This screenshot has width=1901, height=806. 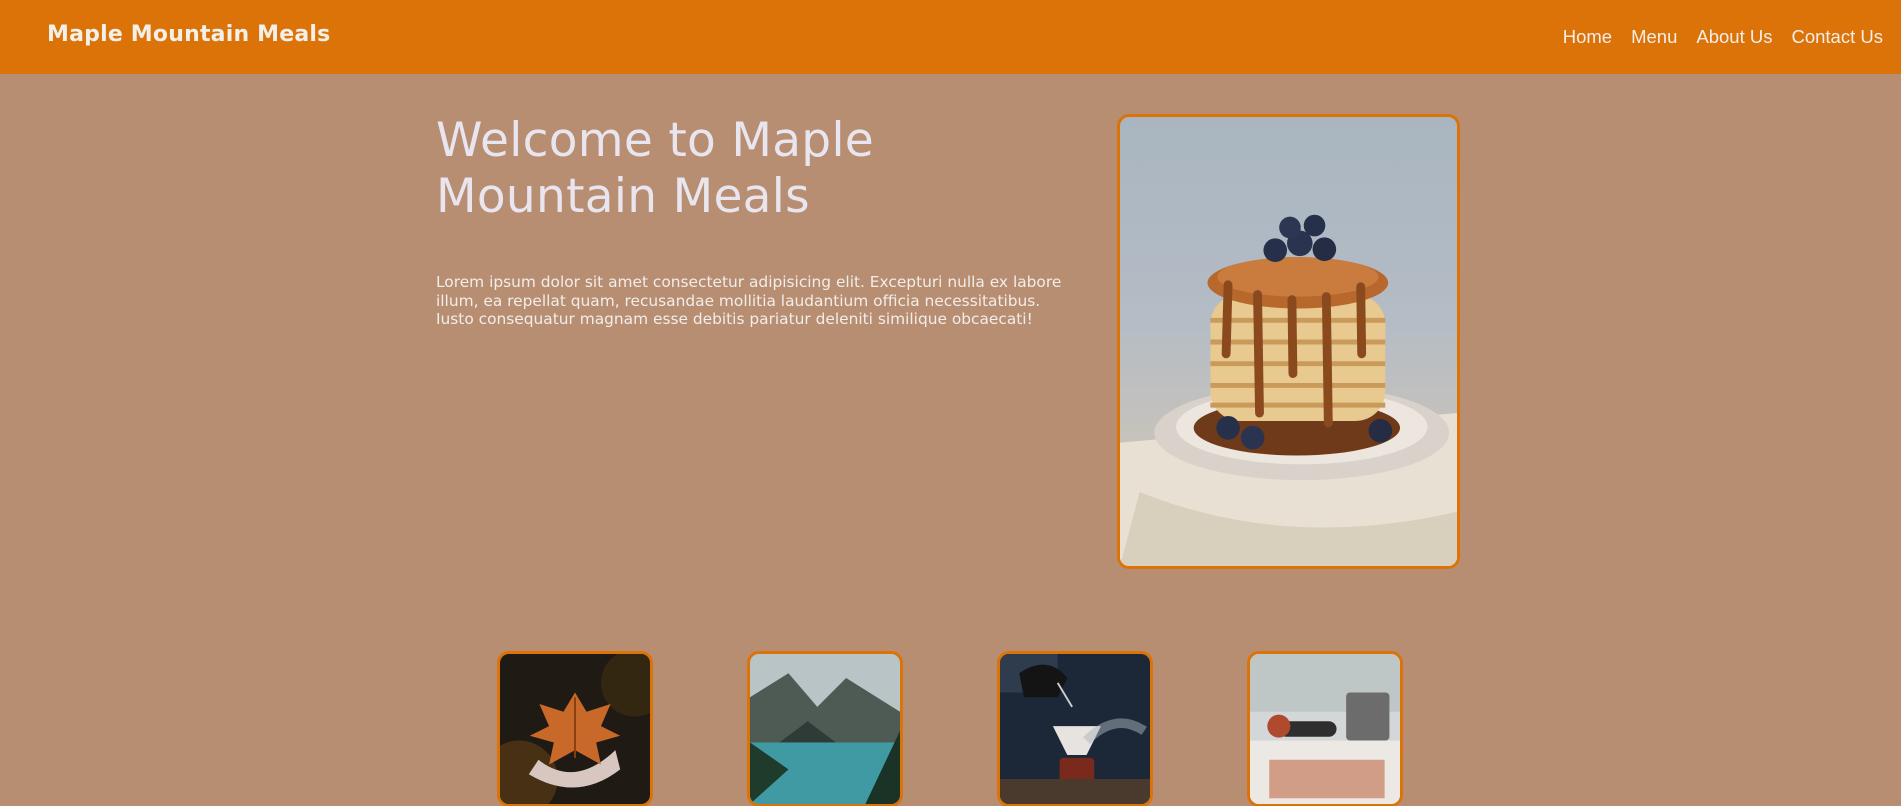 I want to click on hero-title: Welcome to Maple Mountain Meals, so click(x=655, y=168).